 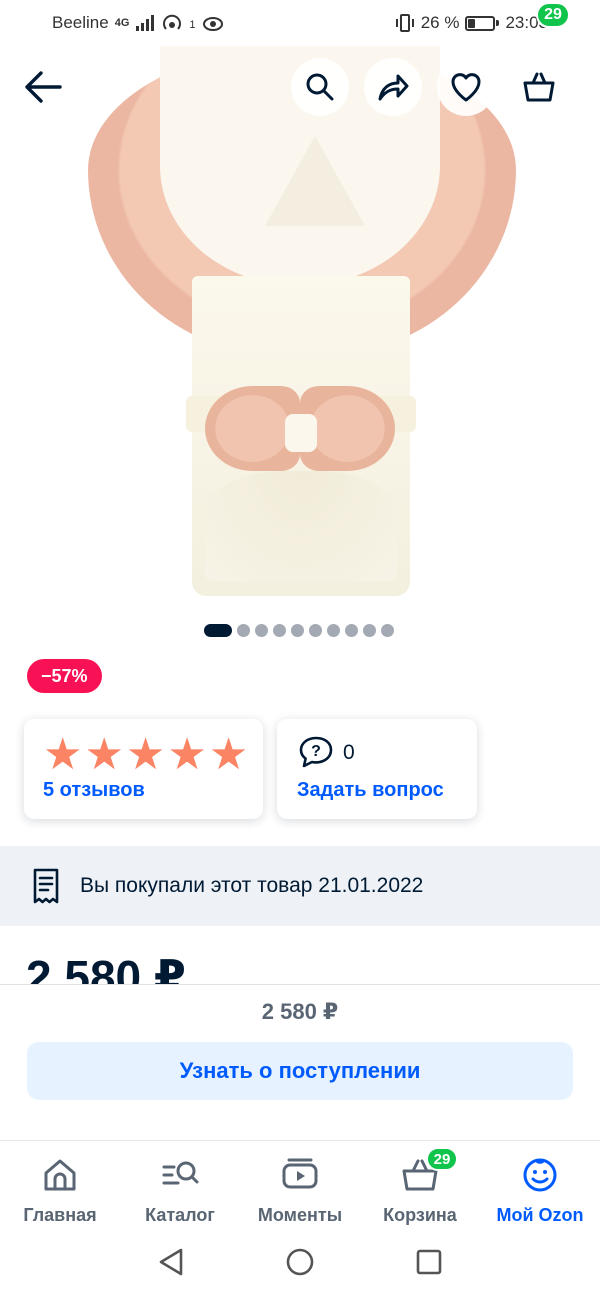 I want to click on share-button, so click(x=393, y=87).